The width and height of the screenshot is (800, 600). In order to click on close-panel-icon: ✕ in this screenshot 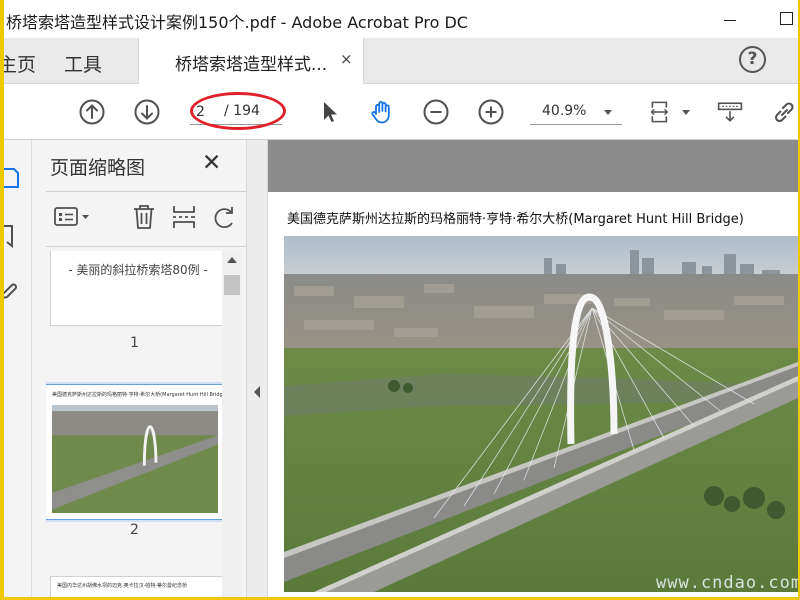, I will do `click(211, 163)`.